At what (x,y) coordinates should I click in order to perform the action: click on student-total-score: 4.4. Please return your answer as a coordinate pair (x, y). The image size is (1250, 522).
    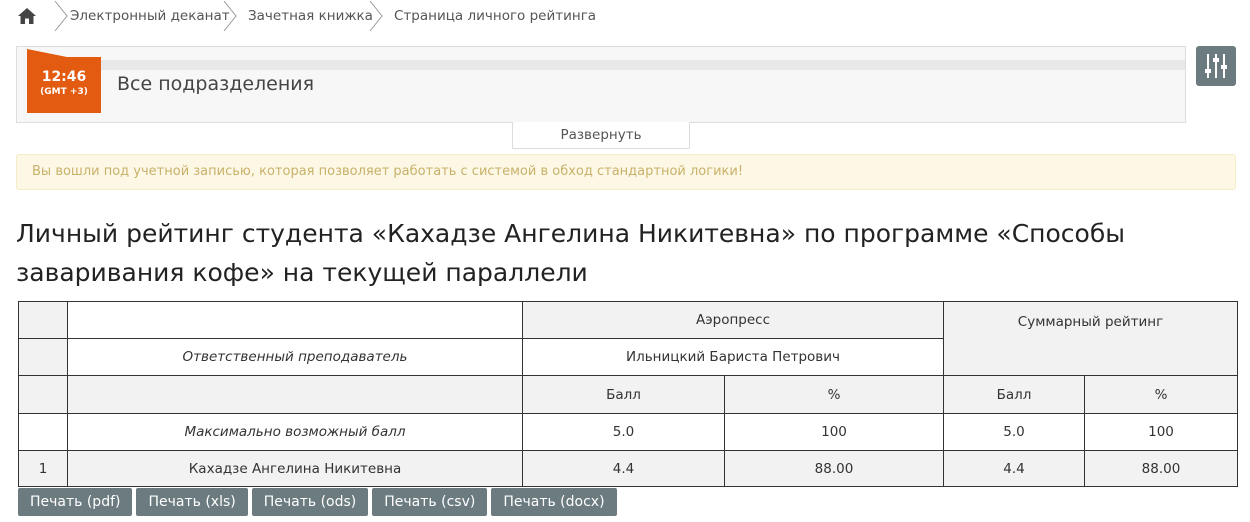
    Looking at the image, I should click on (1014, 468).